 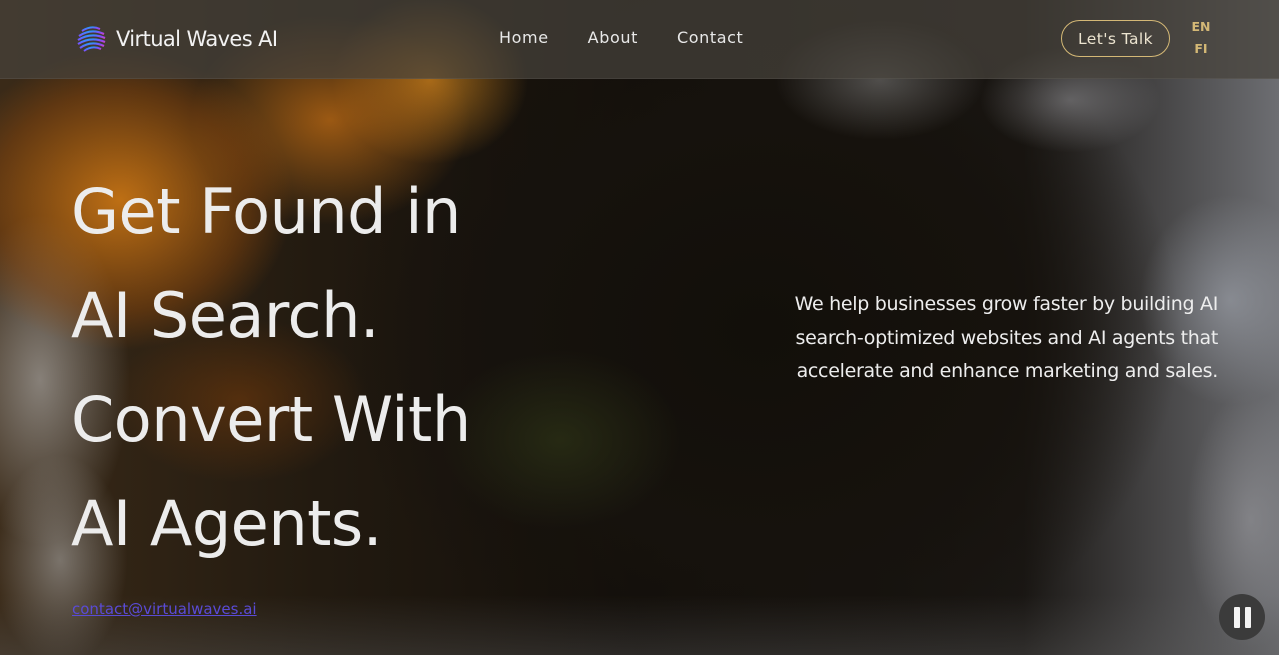 I want to click on hero-headline-line: Convert With, so click(x=271, y=419).